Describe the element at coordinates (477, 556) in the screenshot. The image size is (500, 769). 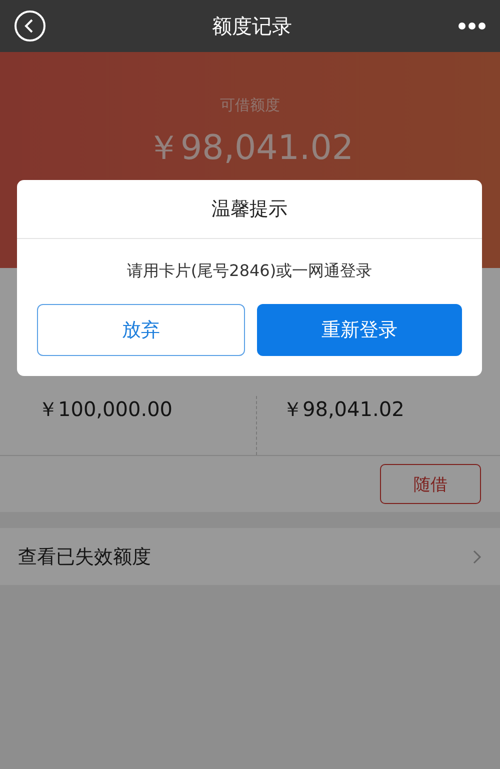
I see `chevron-right-icon` at that location.